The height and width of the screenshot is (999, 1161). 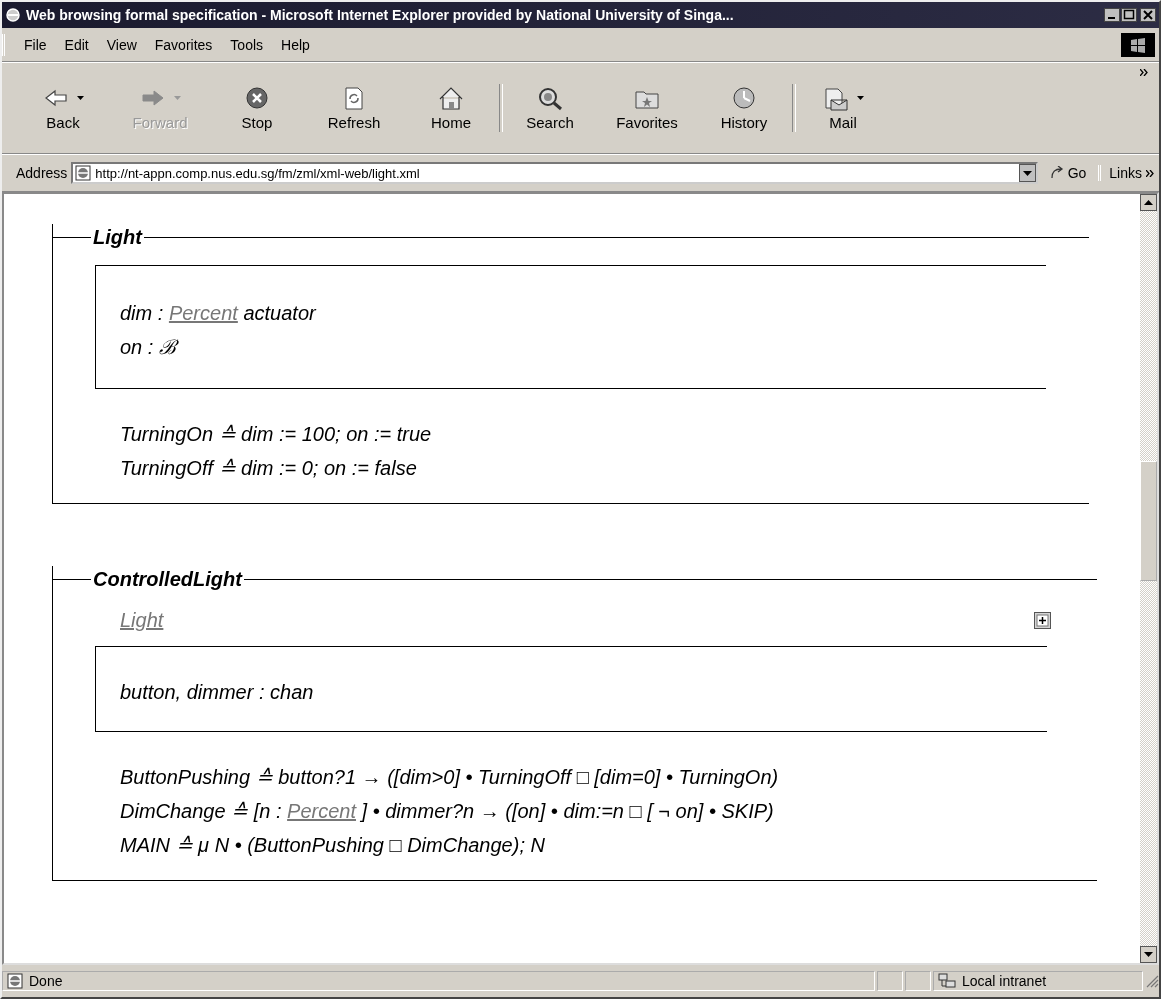 I want to click on menu-item: Help, so click(x=295, y=44).